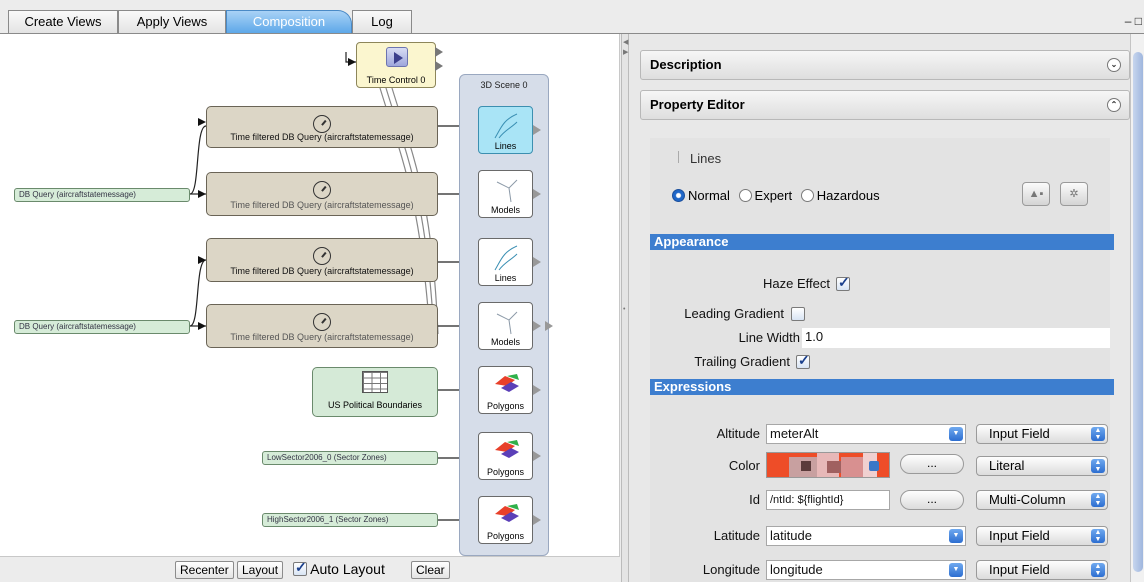 The height and width of the screenshot is (582, 1144). I want to click on auto-layout-toggle: Auto Layout, so click(339, 568).